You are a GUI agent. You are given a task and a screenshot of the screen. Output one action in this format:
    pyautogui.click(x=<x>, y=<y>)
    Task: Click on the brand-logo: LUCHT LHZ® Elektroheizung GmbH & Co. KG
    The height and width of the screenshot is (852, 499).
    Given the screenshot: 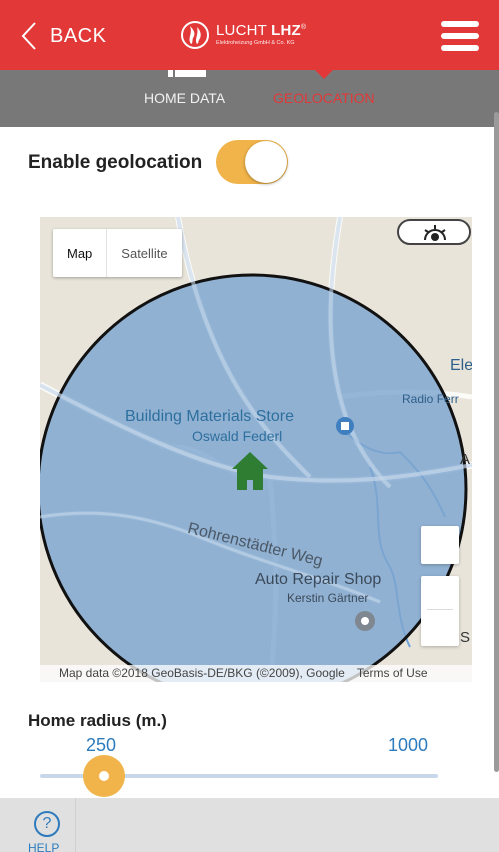 What is the action you would take?
    pyautogui.click(x=243, y=35)
    